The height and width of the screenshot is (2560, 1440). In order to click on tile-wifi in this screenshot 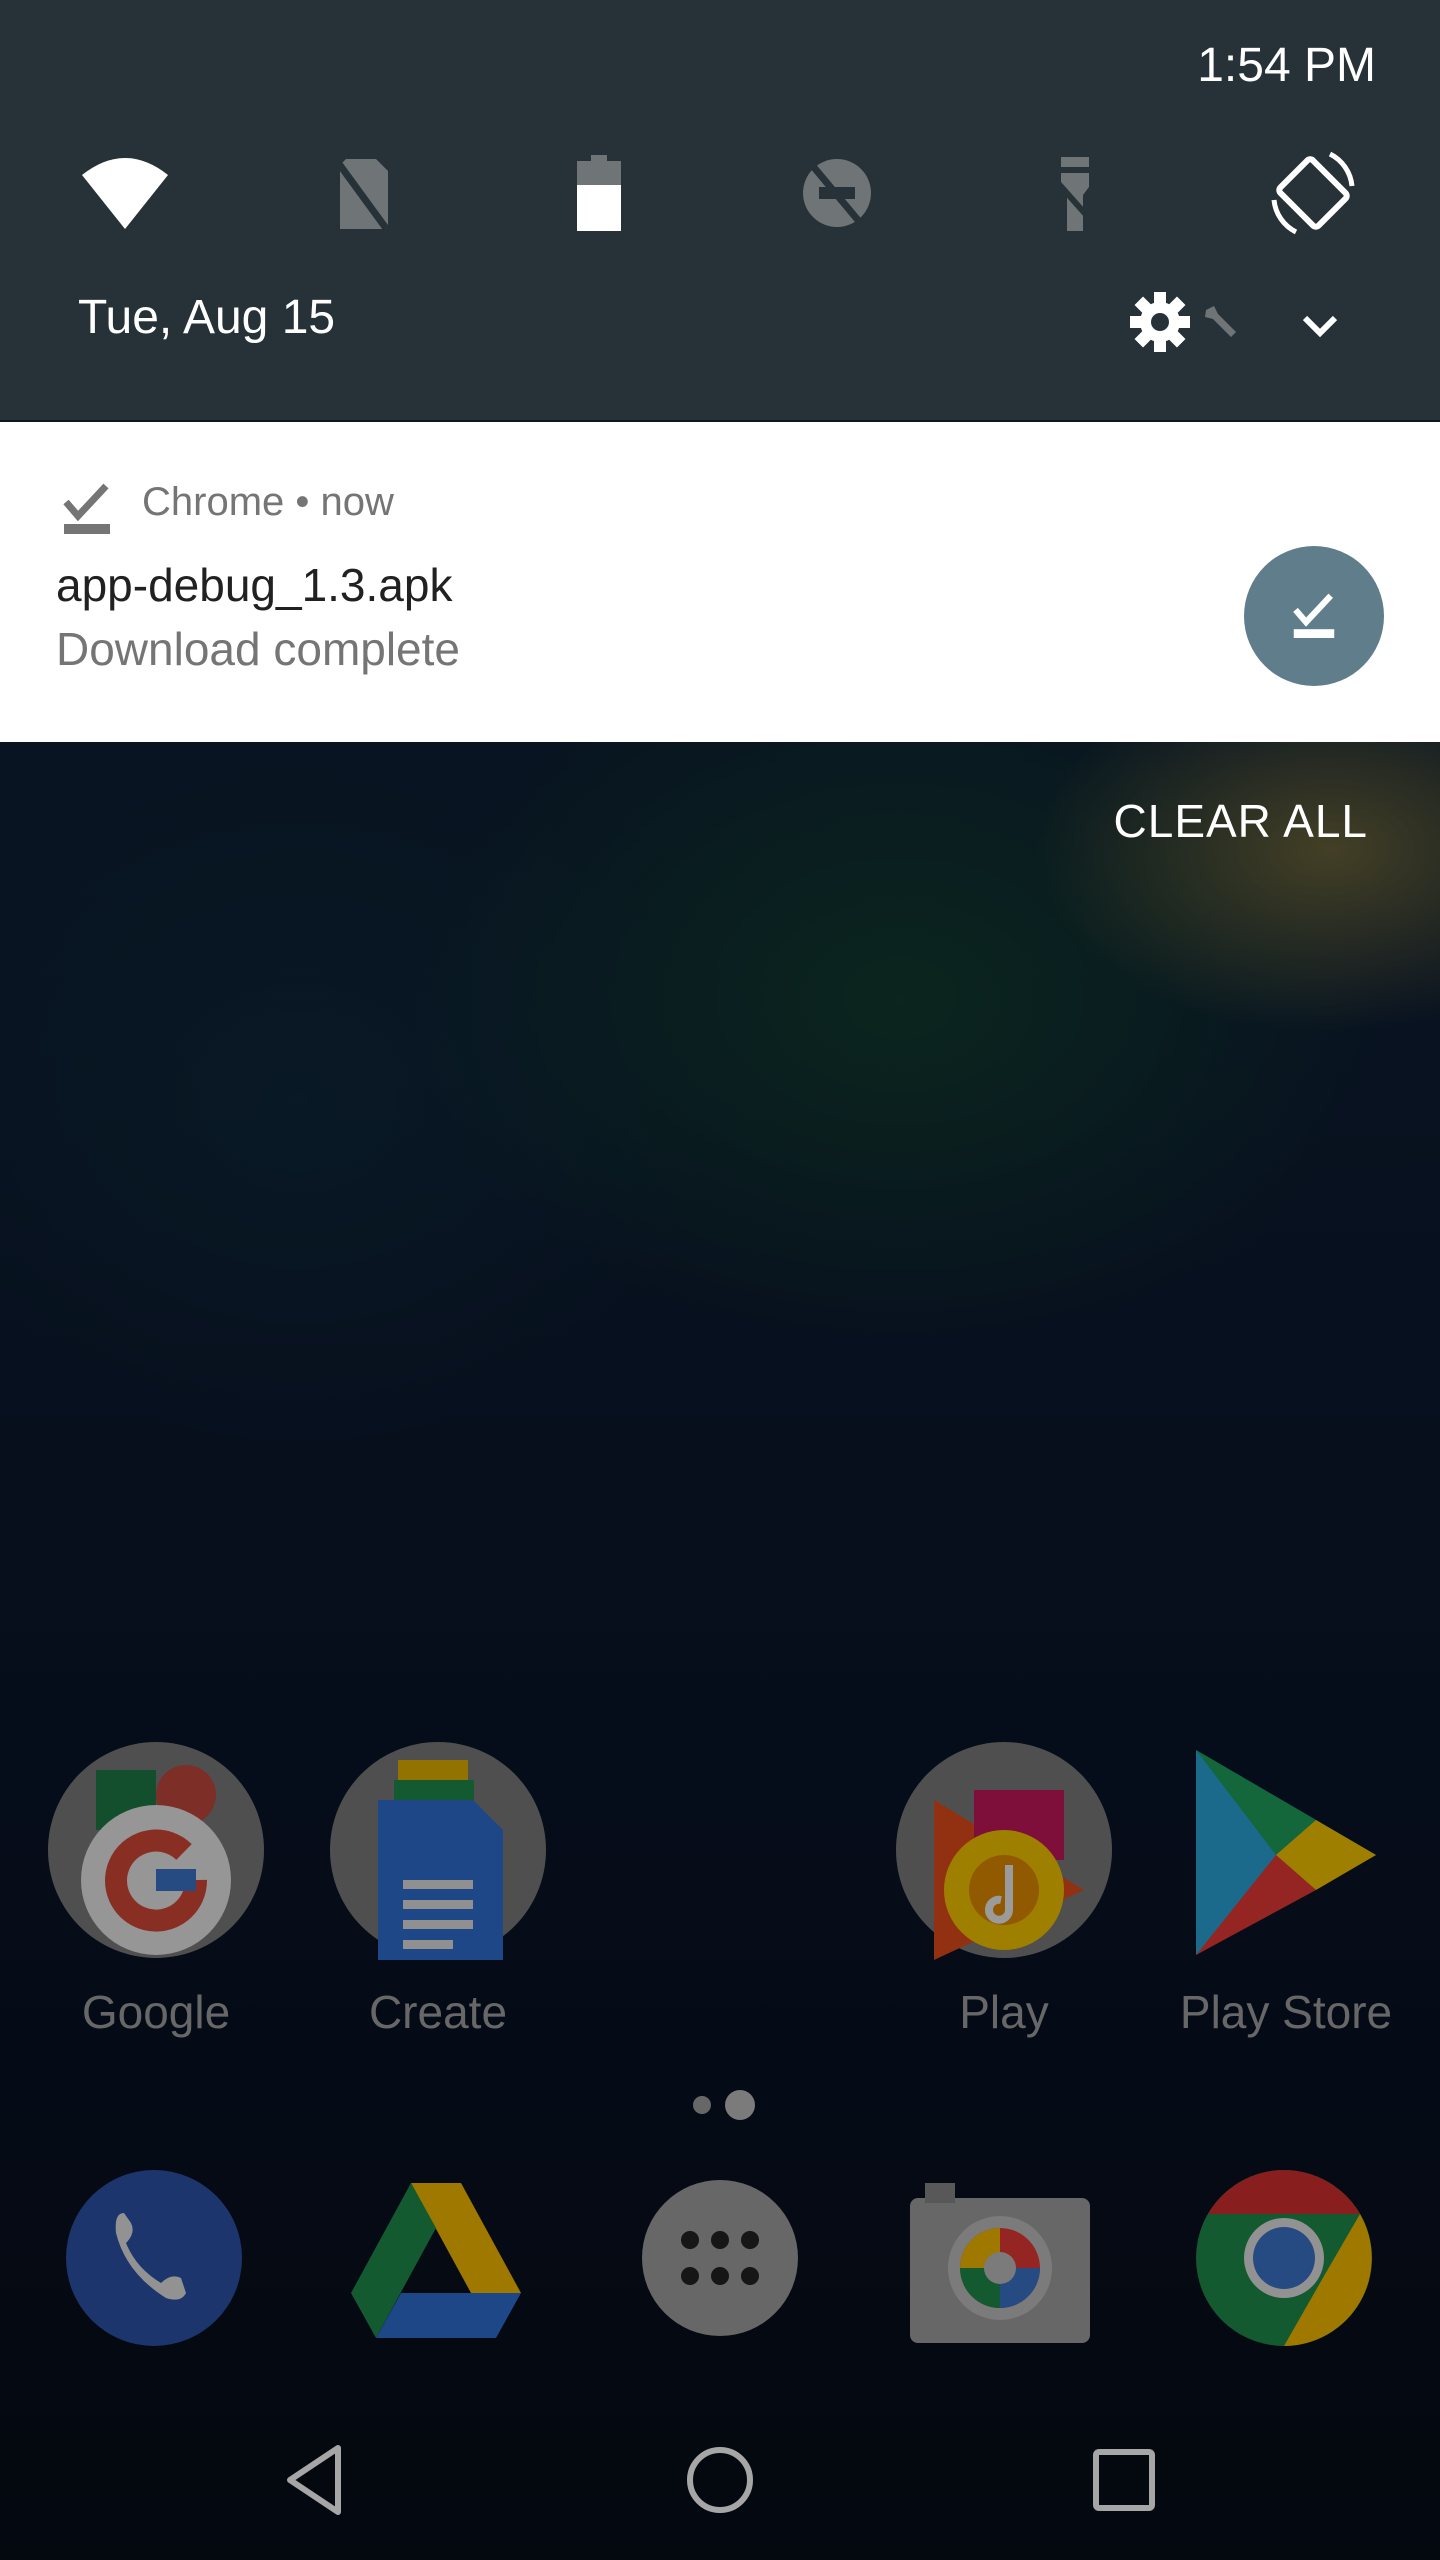, I will do `click(125, 193)`.